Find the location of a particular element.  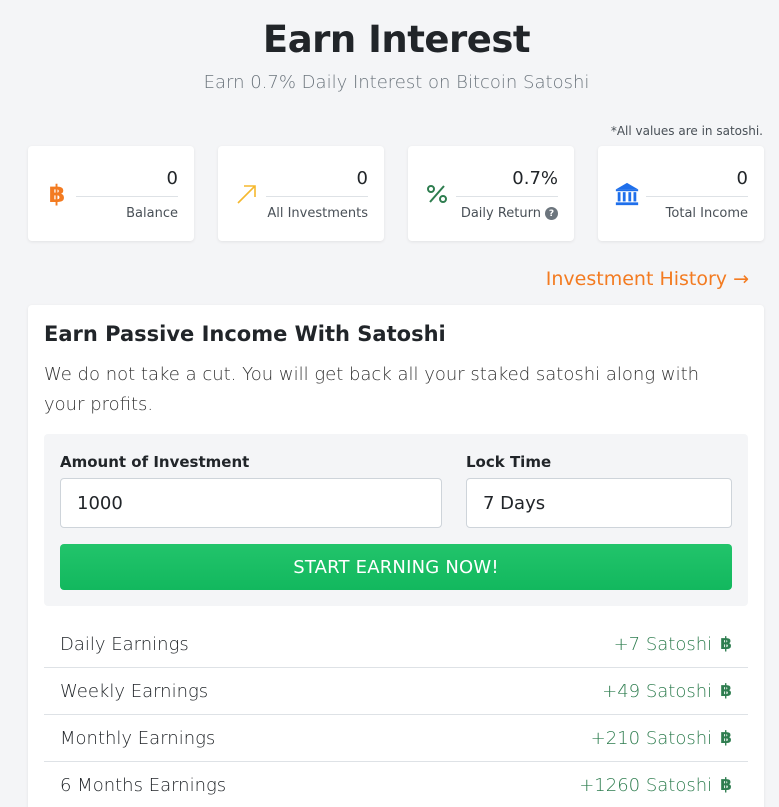

lock-time-label: Lock Time is located at coordinates (509, 462).